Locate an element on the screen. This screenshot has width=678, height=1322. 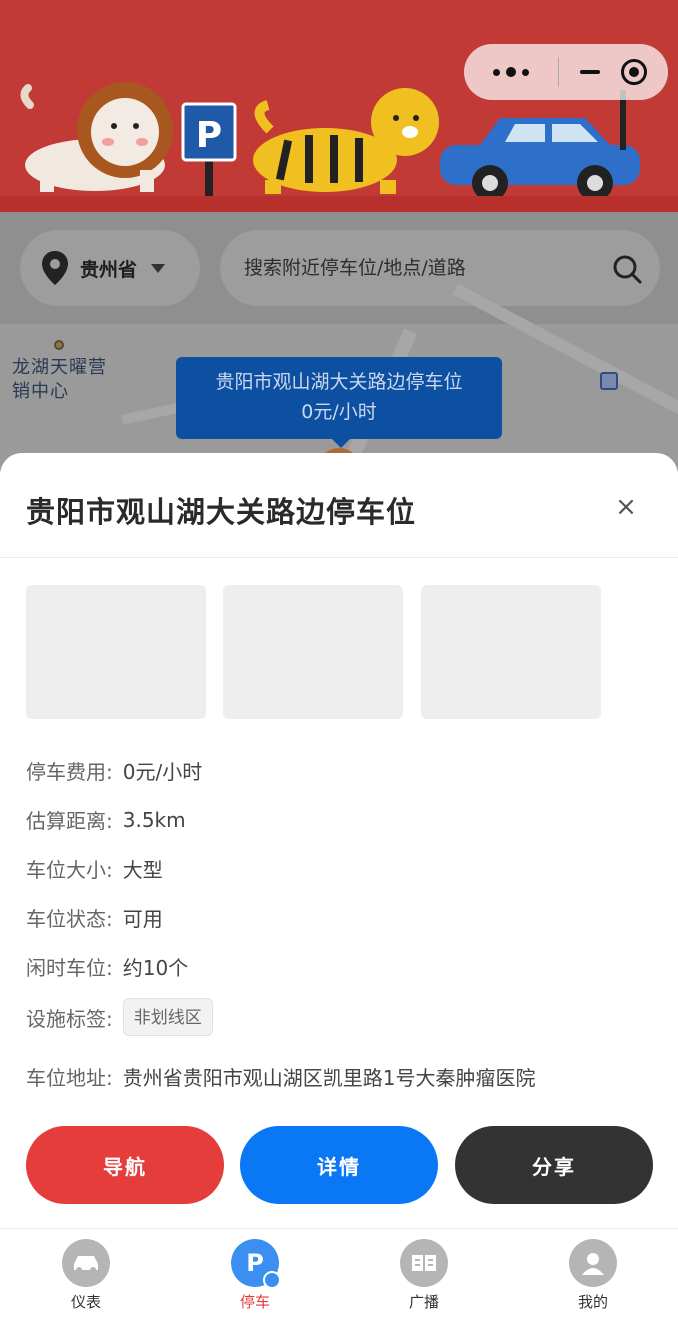
parking-icon: P is located at coordinates (256, 1264).